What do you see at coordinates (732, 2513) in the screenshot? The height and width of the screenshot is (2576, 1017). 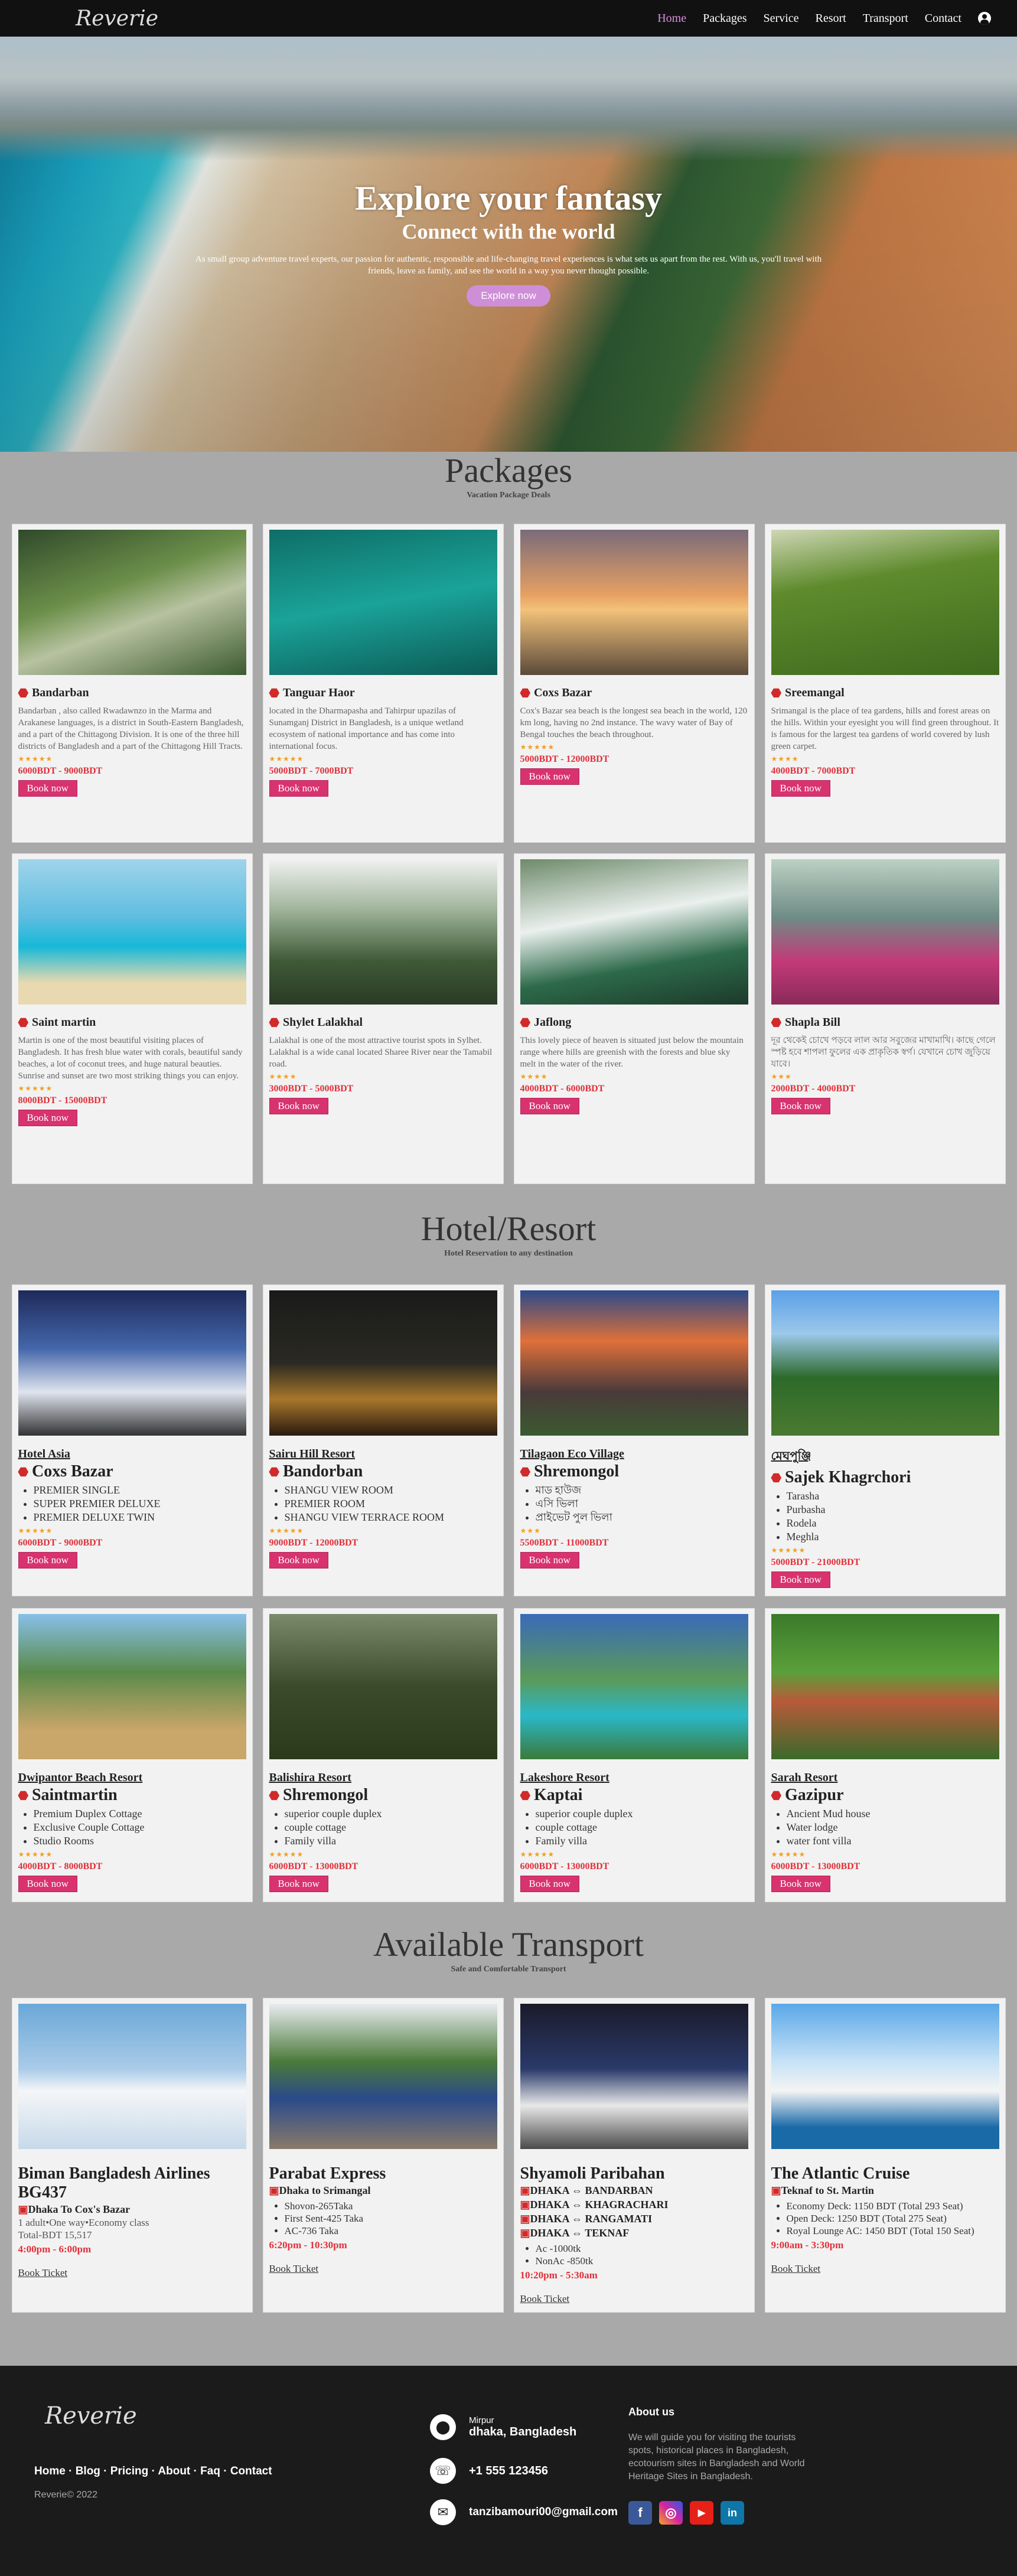 I see `linkedin-icon: in` at bounding box center [732, 2513].